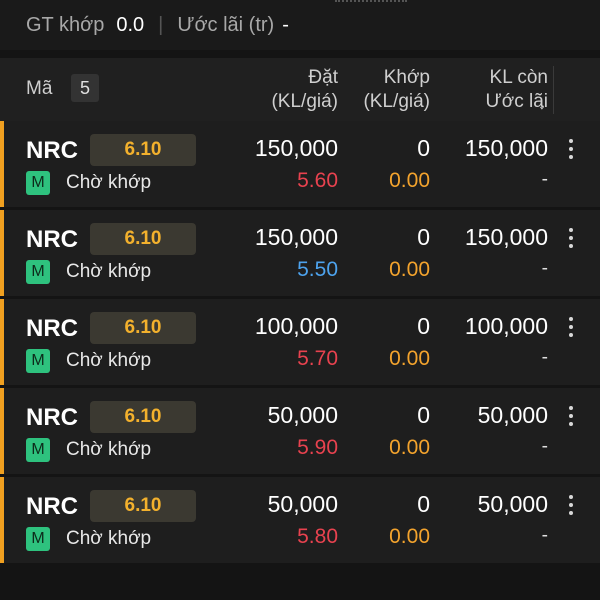 This screenshot has height=600, width=600. I want to click on order-row: NRC 6.10 M Chờ khớp 150,000 5.60 0 0.00 150,000 -, so click(300, 164).